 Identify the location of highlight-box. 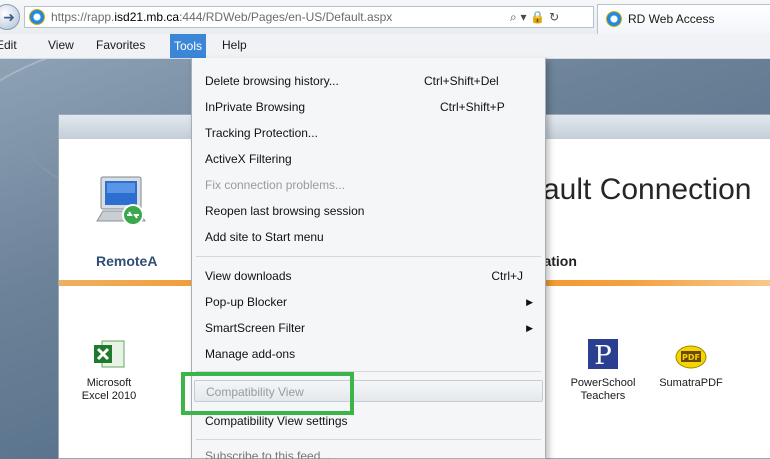
(267, 393).